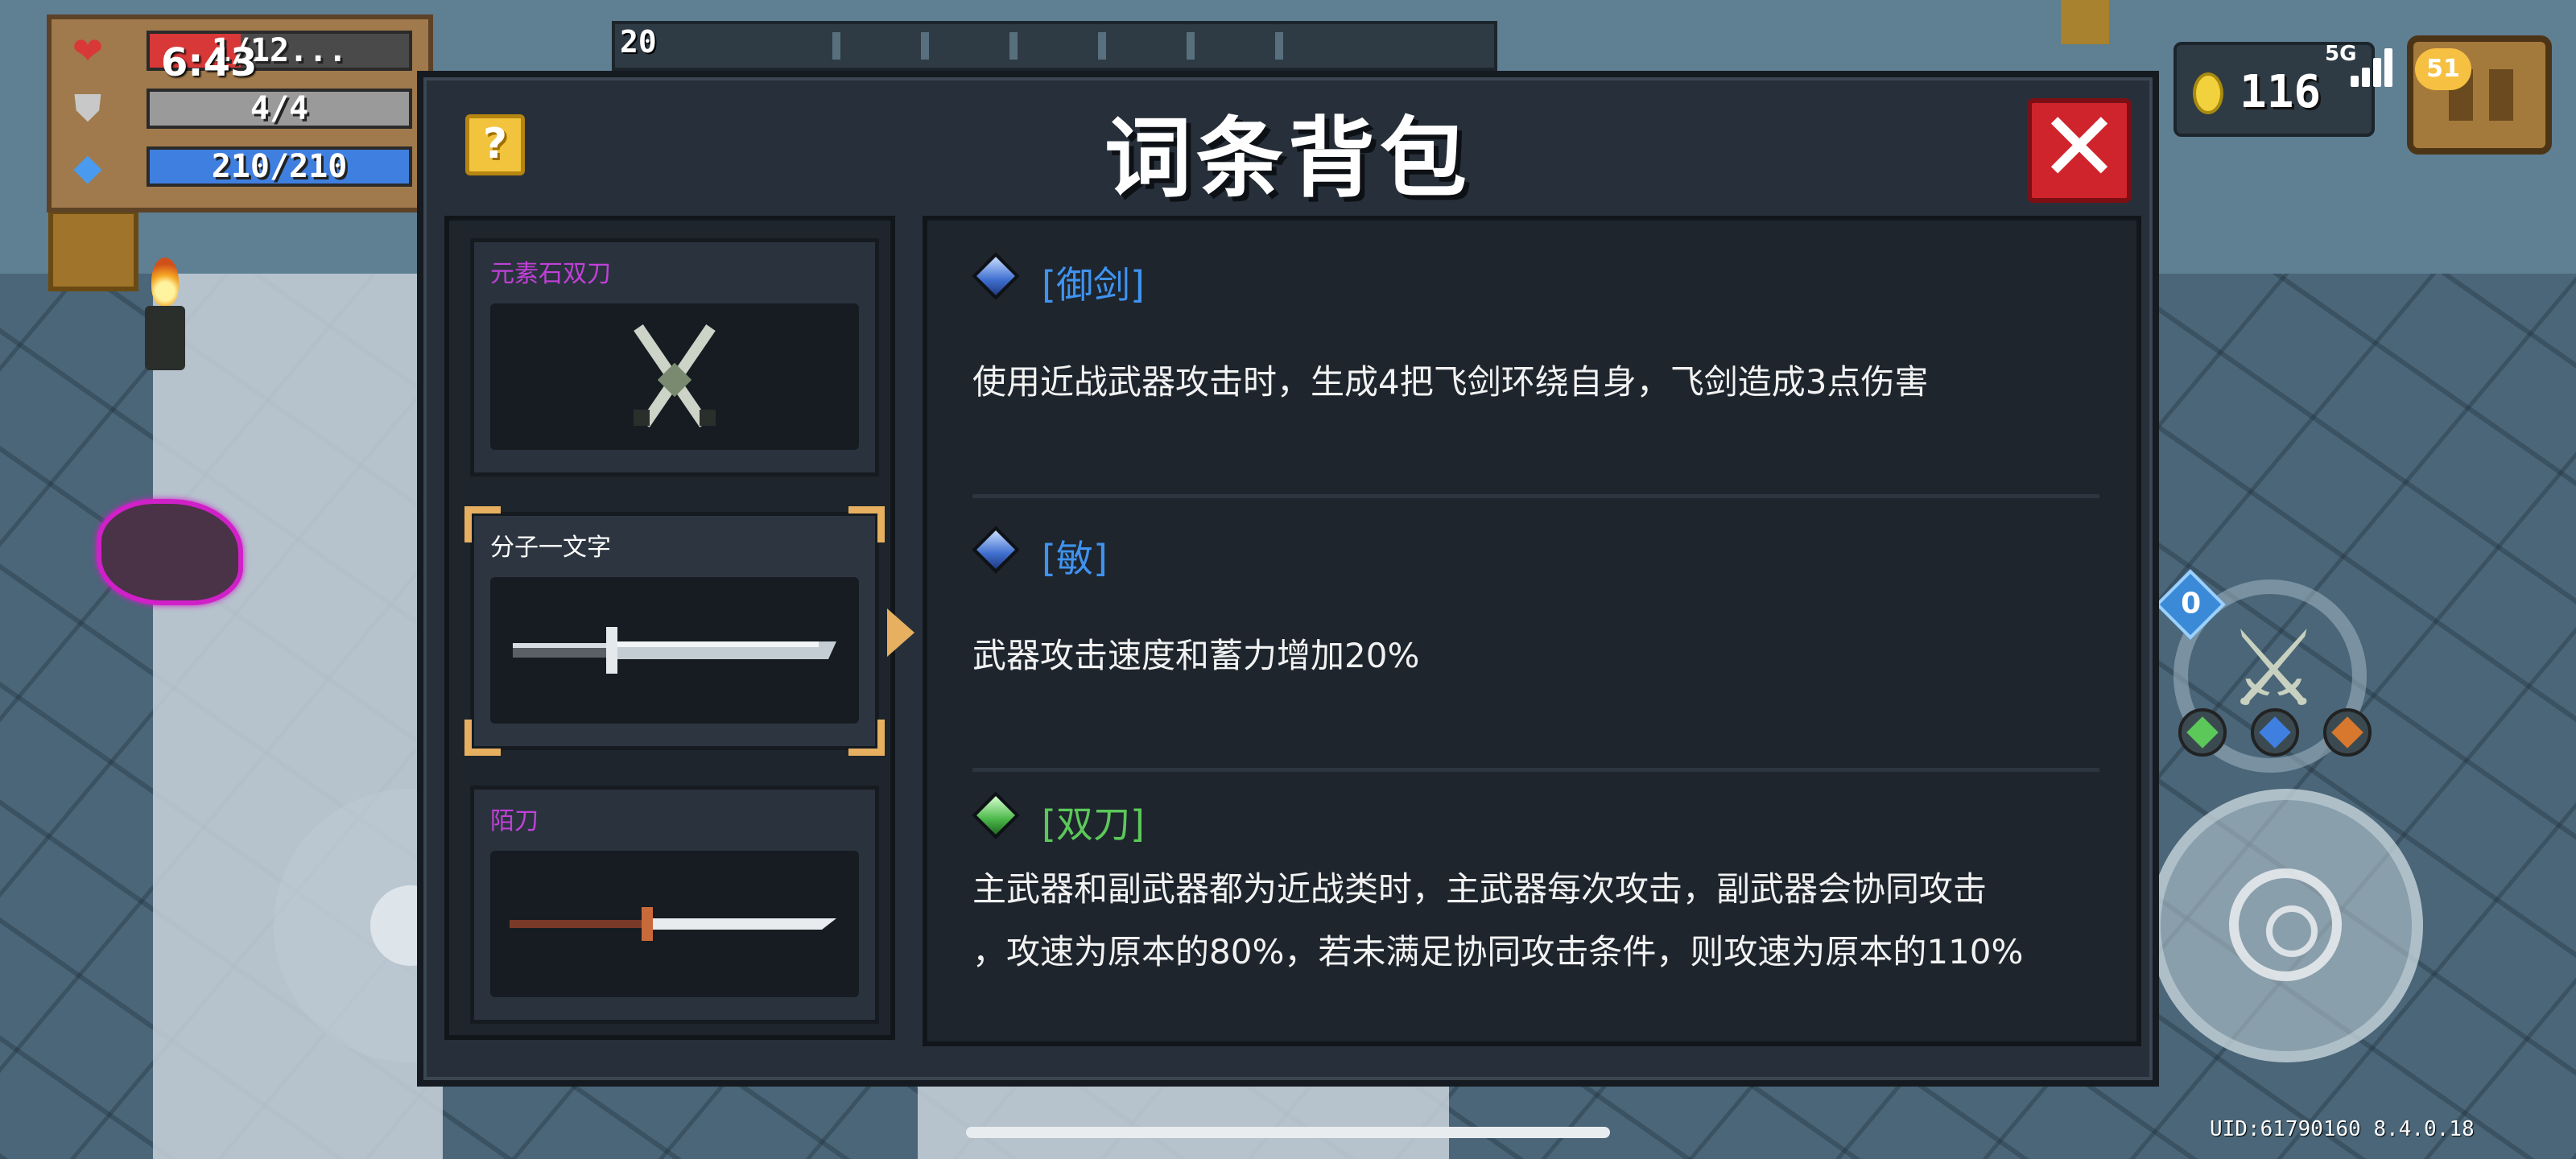 The width and height of the screenshot is (2576, 1159). Describe the element at coordinates (2079, 150) in the screenshot. I see `close-button: ✕` at that location.